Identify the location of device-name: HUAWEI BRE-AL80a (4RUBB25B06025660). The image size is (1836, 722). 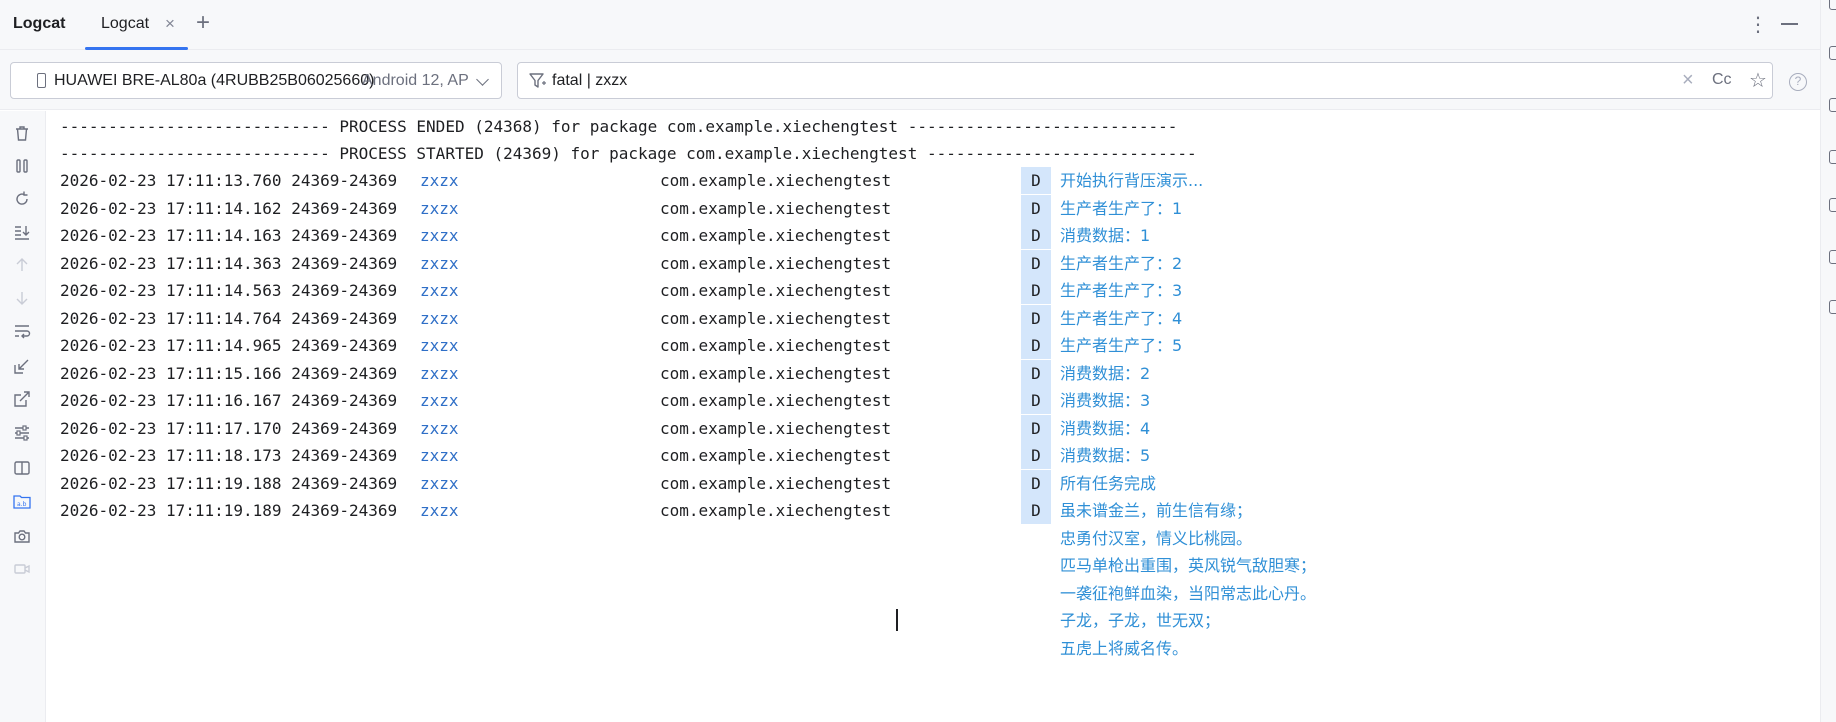
(214, 80).